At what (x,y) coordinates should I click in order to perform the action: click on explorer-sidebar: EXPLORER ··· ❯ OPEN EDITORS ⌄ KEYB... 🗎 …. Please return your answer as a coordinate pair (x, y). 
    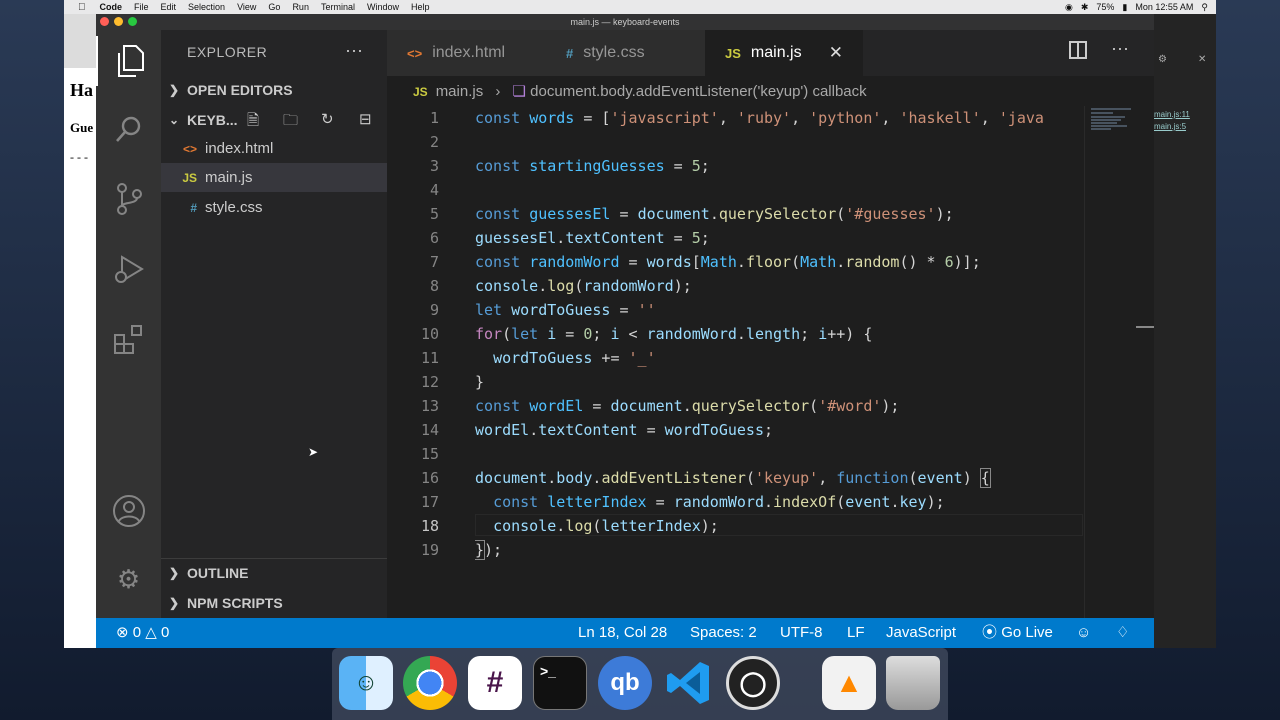
    Looking at the image, I should click on (274, 324).